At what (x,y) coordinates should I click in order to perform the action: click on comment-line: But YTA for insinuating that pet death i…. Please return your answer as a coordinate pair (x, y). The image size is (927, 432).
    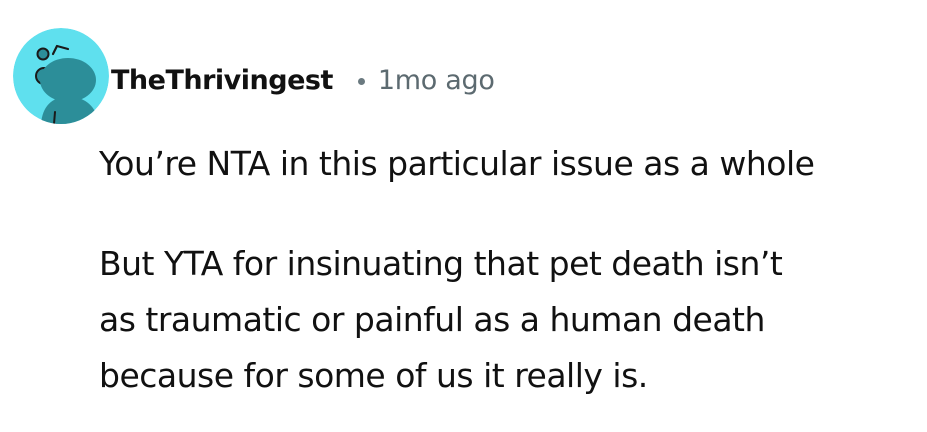
    Looking at the image, I should click on (441, 263).